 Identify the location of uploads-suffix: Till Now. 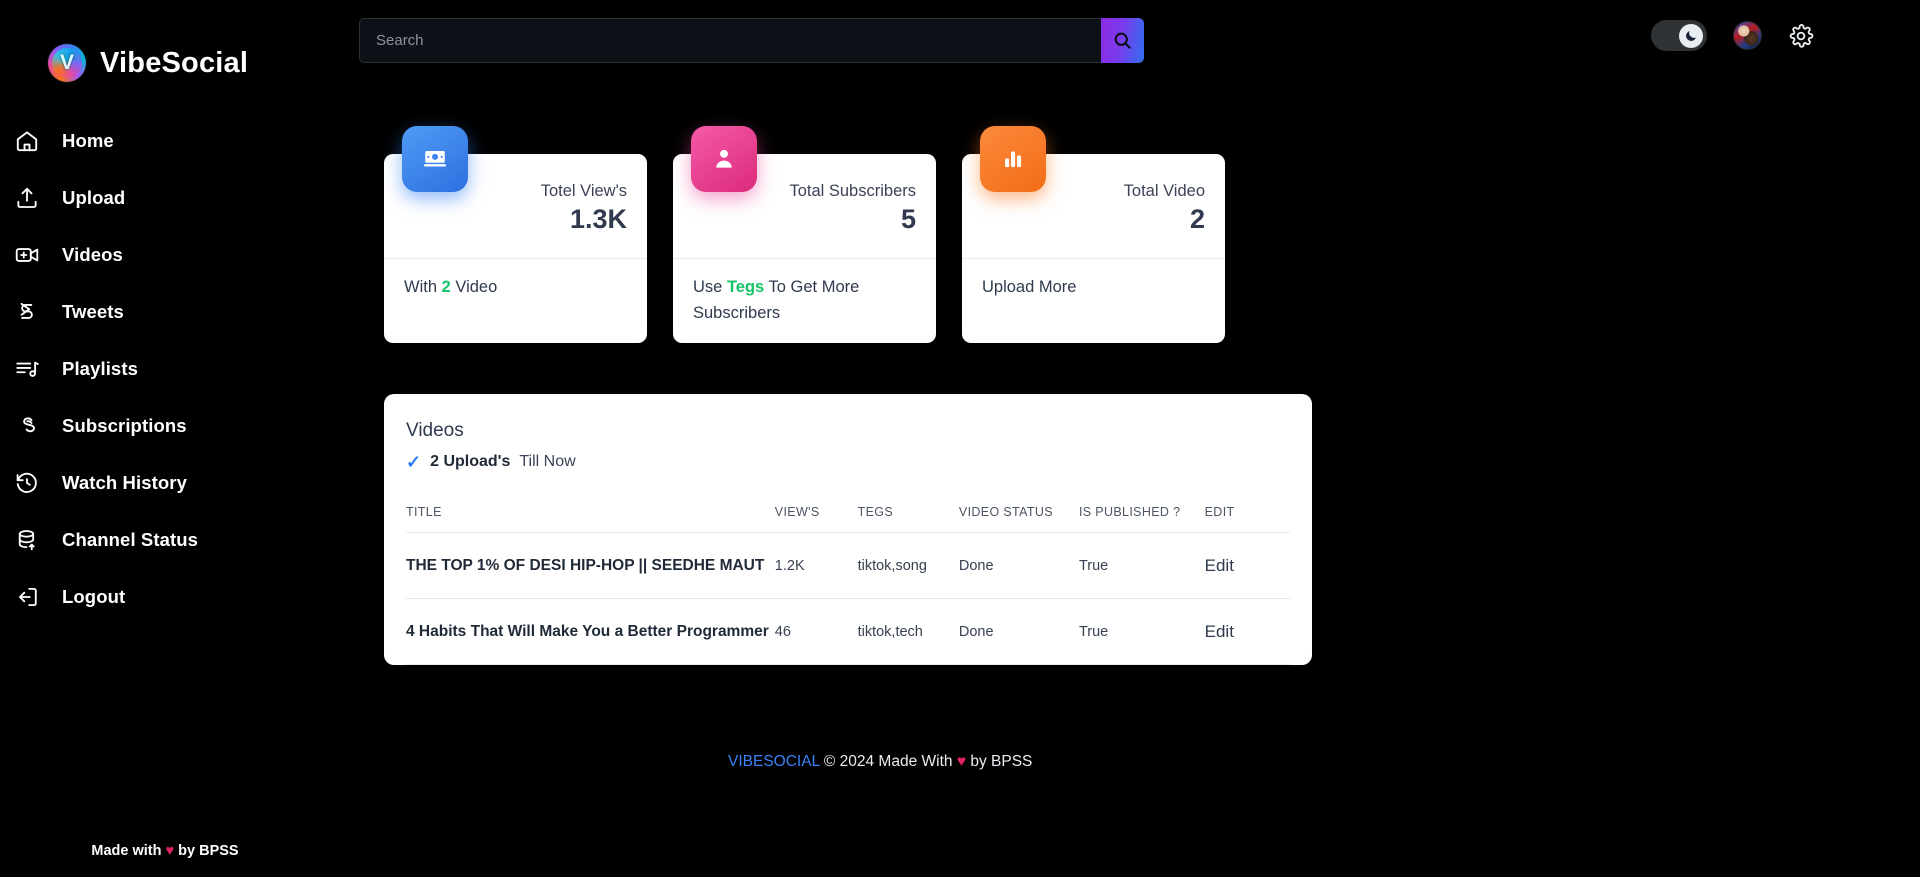
(547, 461).